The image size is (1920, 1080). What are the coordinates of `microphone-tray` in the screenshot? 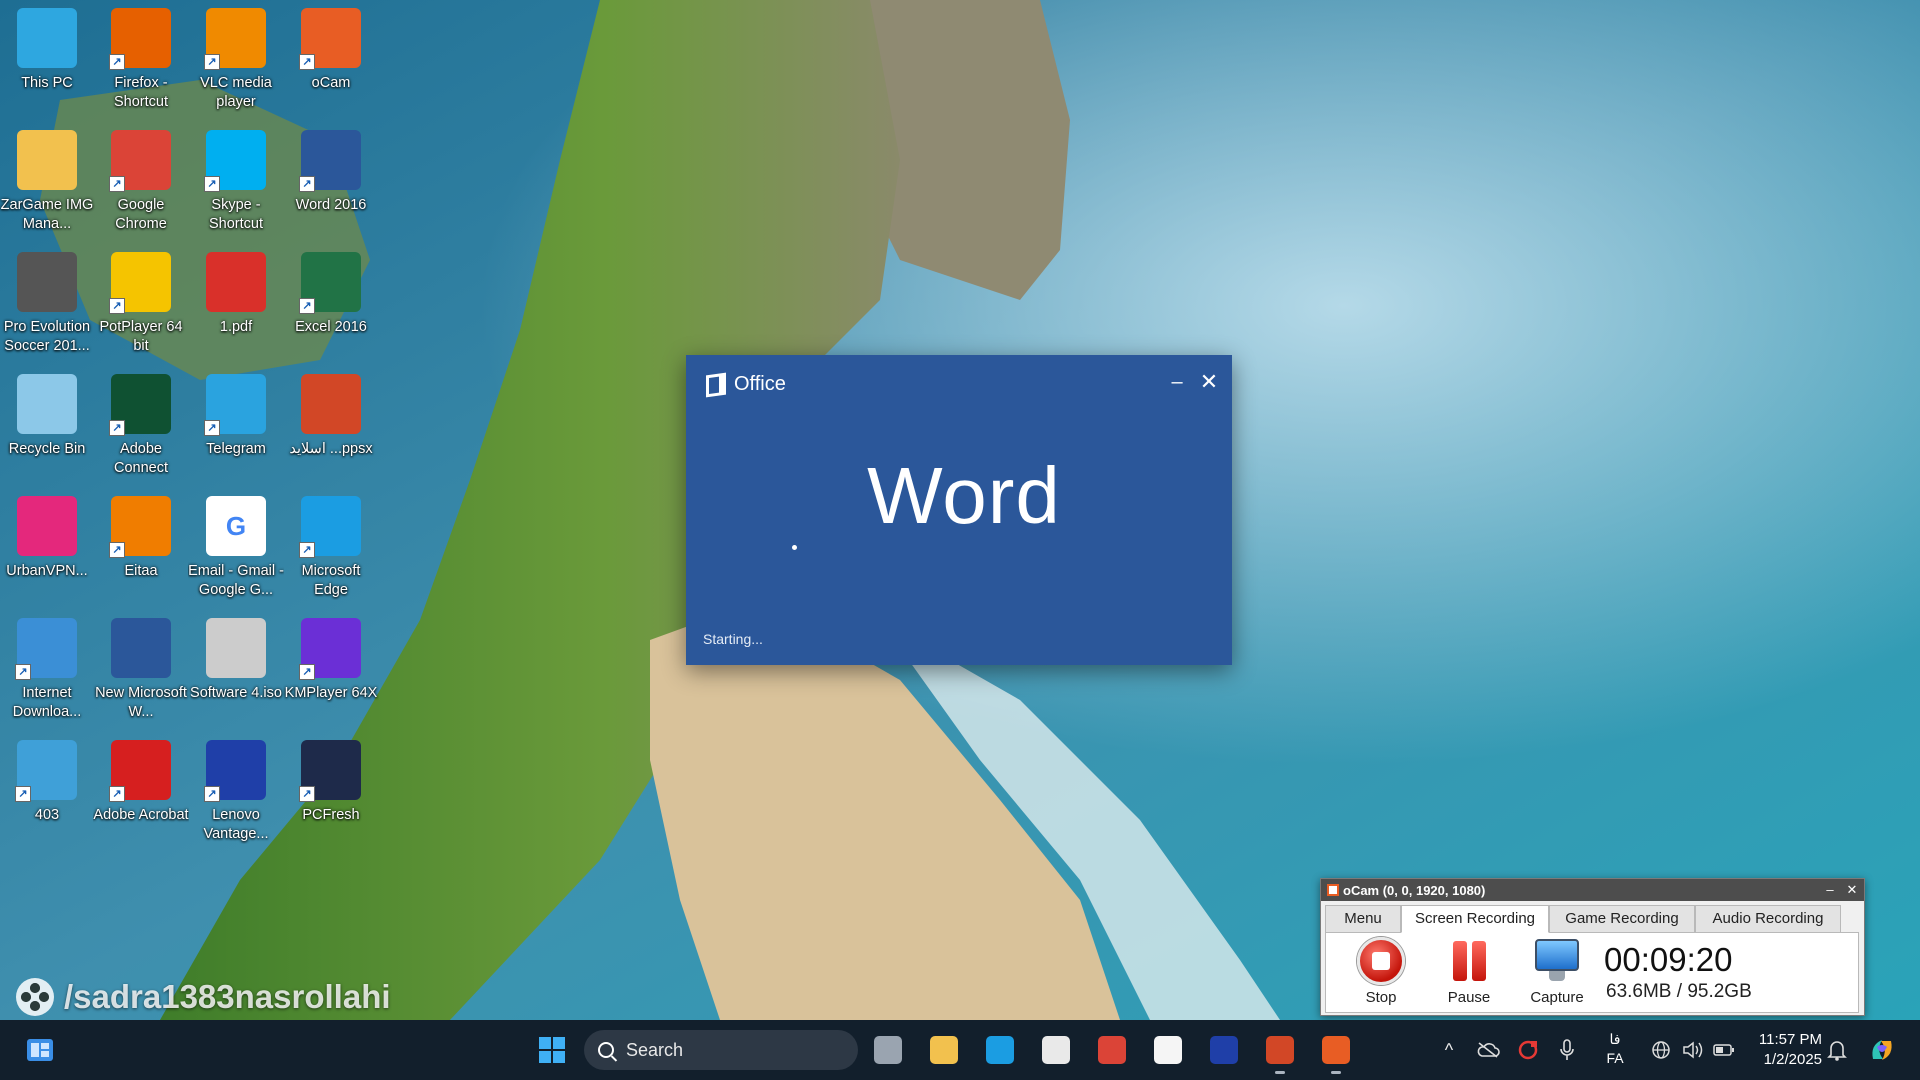 It's located at (1567, 1050).